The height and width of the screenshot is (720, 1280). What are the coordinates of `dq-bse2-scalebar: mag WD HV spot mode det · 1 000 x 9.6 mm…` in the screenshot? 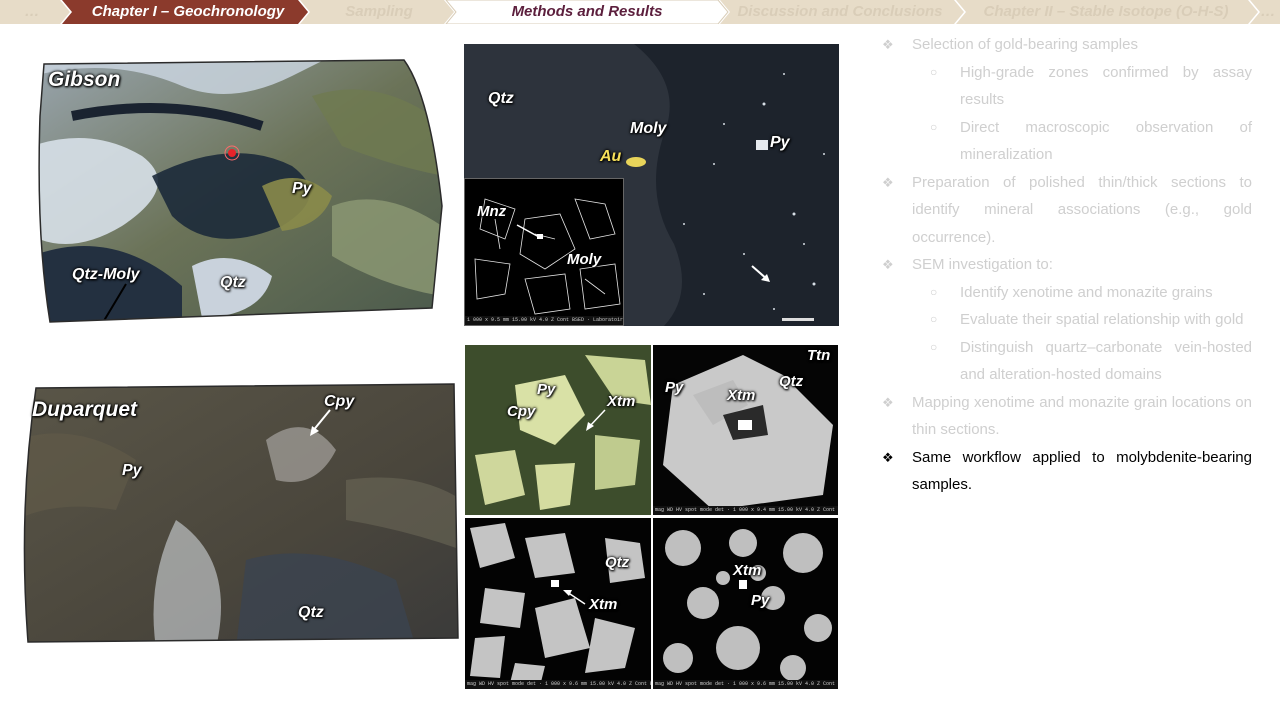 It's located at (558, 684).